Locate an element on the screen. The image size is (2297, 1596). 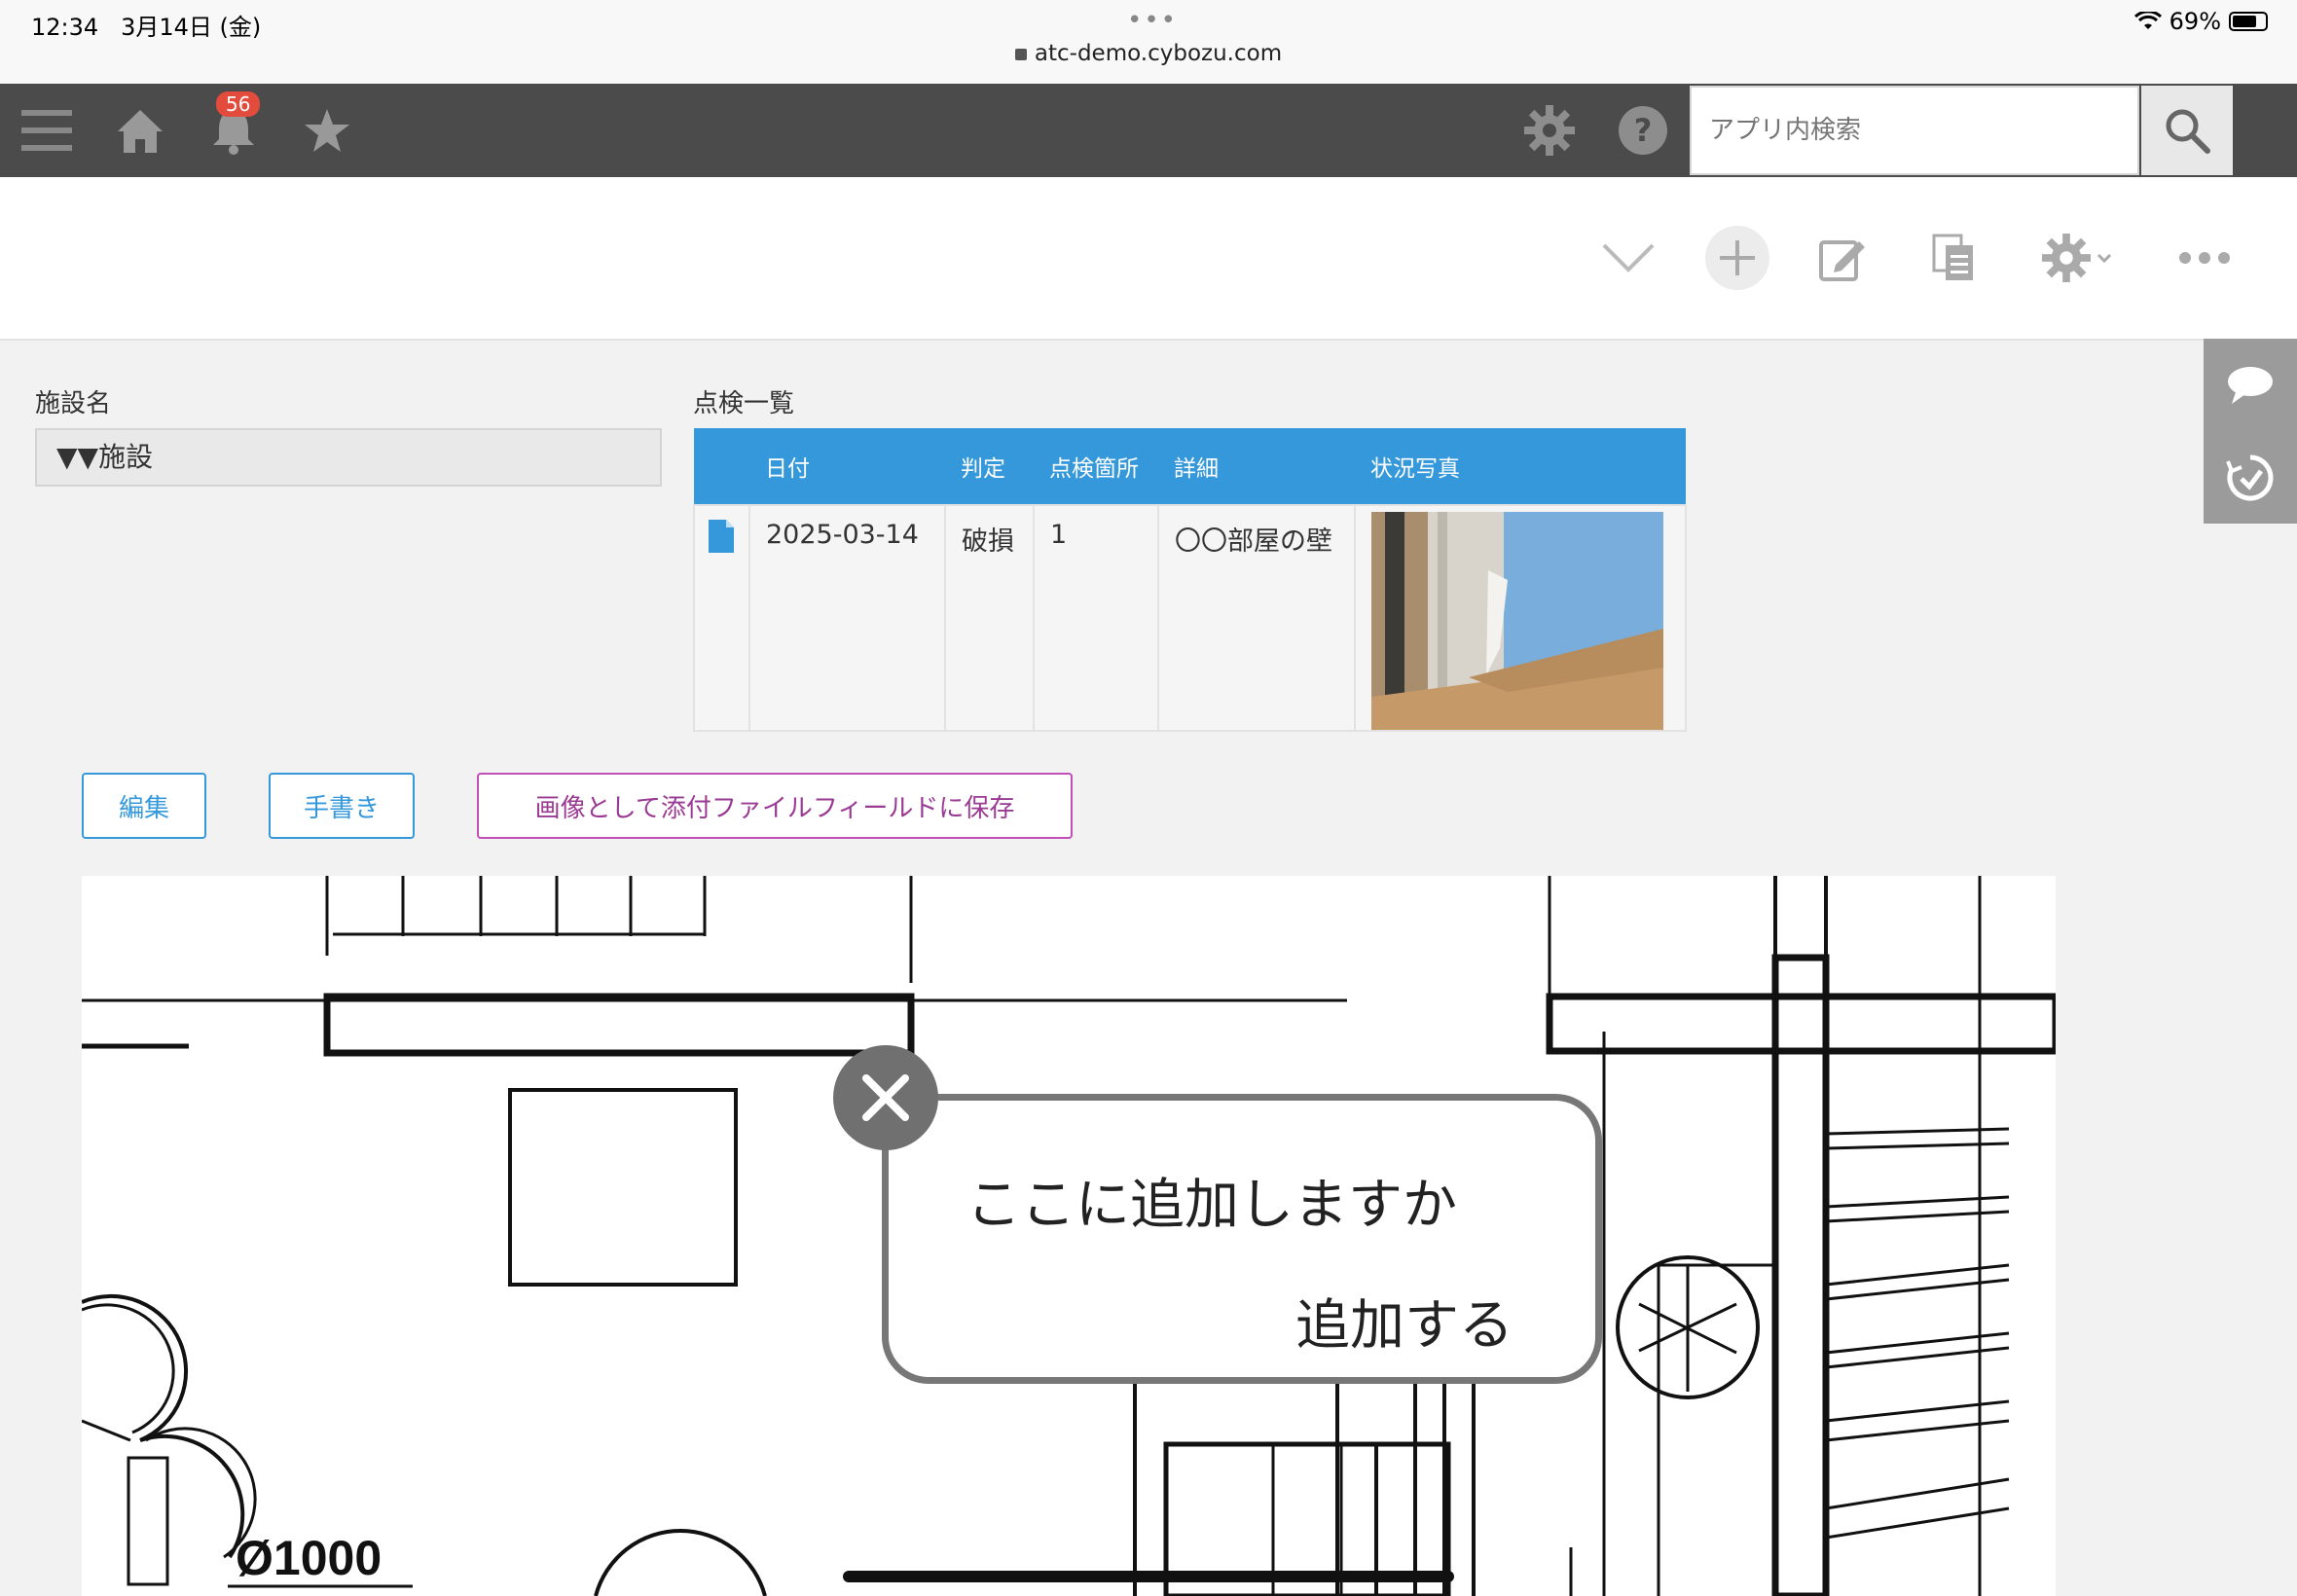
record-toolbar is located at coordinates (1148, 259).